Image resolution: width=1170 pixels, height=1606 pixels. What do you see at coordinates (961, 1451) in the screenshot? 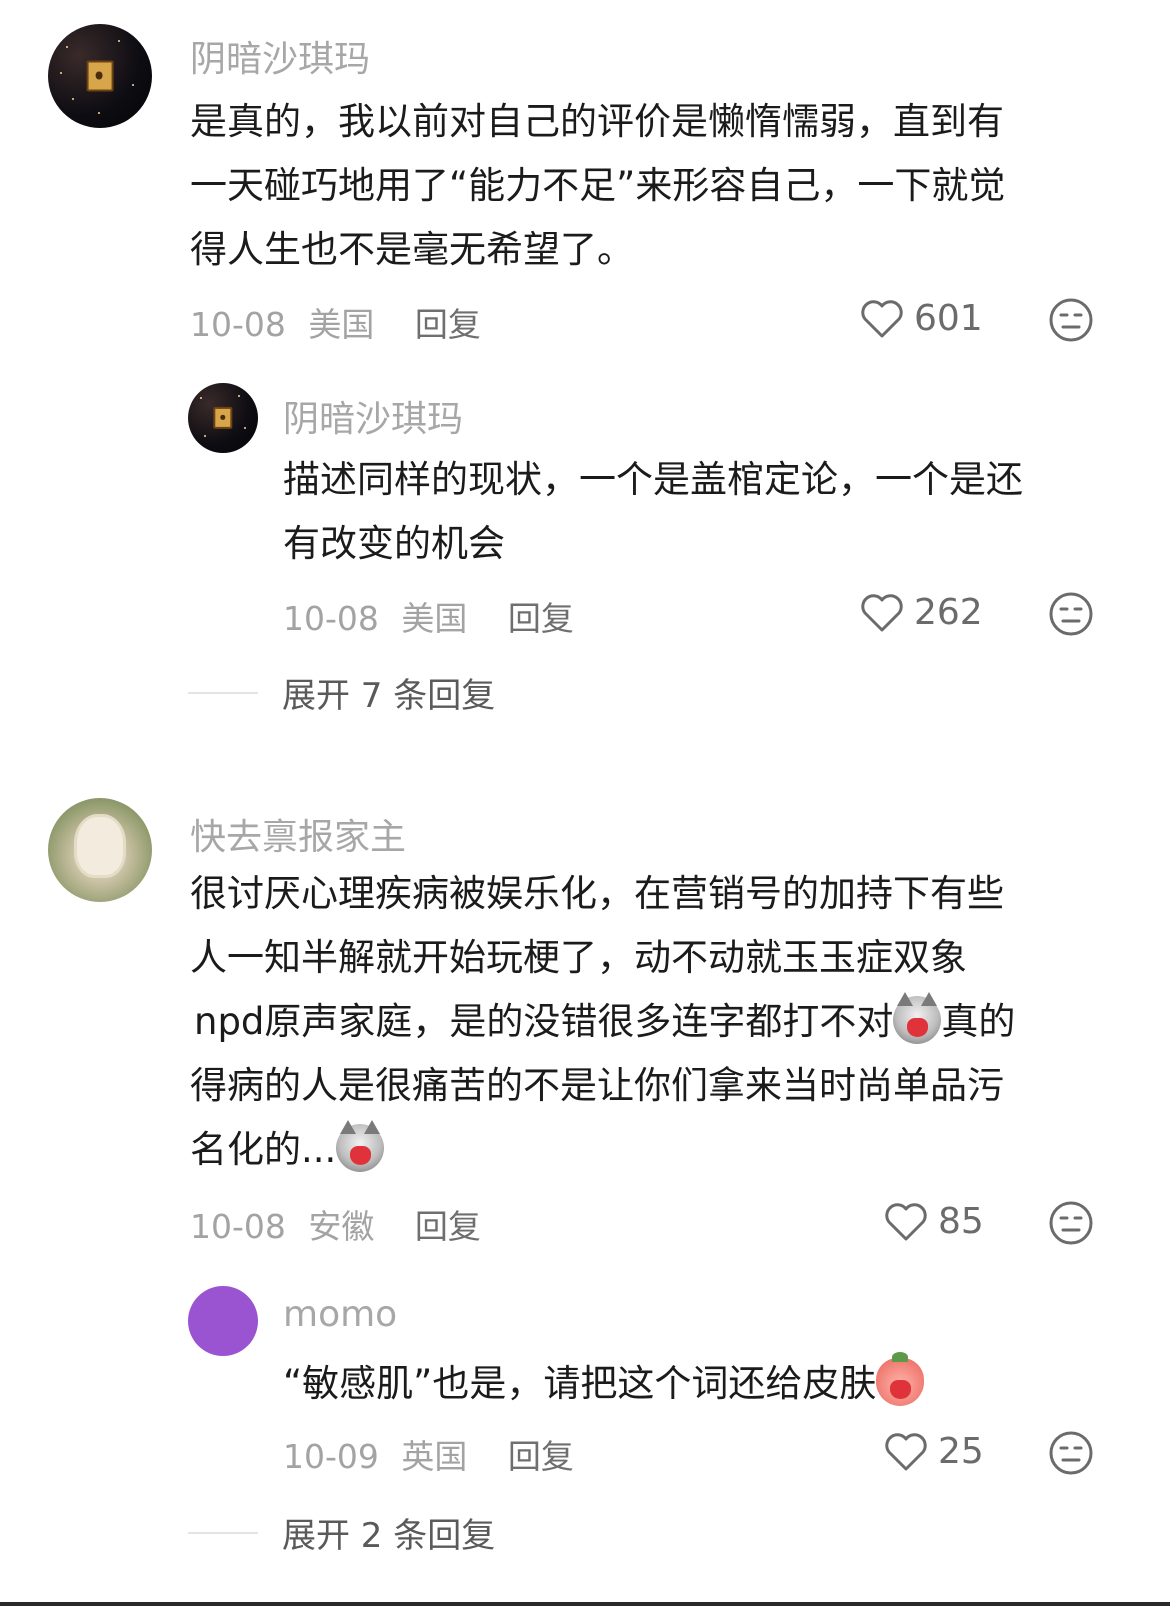
I see `like-count: 25` at bounding box center [961, 1451].